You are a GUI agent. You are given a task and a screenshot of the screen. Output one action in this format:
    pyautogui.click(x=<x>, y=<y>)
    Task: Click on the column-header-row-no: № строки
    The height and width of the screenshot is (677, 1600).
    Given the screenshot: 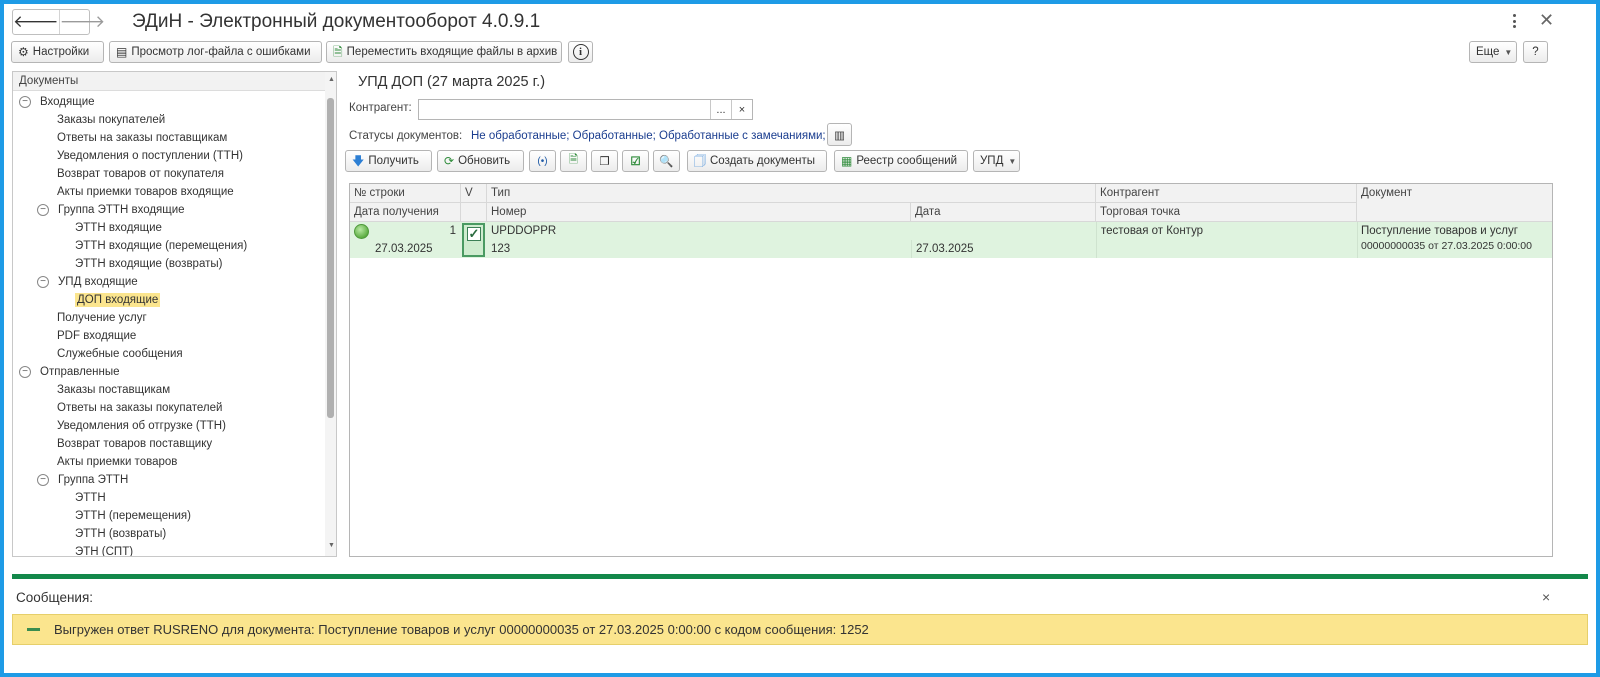 What is the action you would take?
    pyautogui.click(x=405, y=193)
    